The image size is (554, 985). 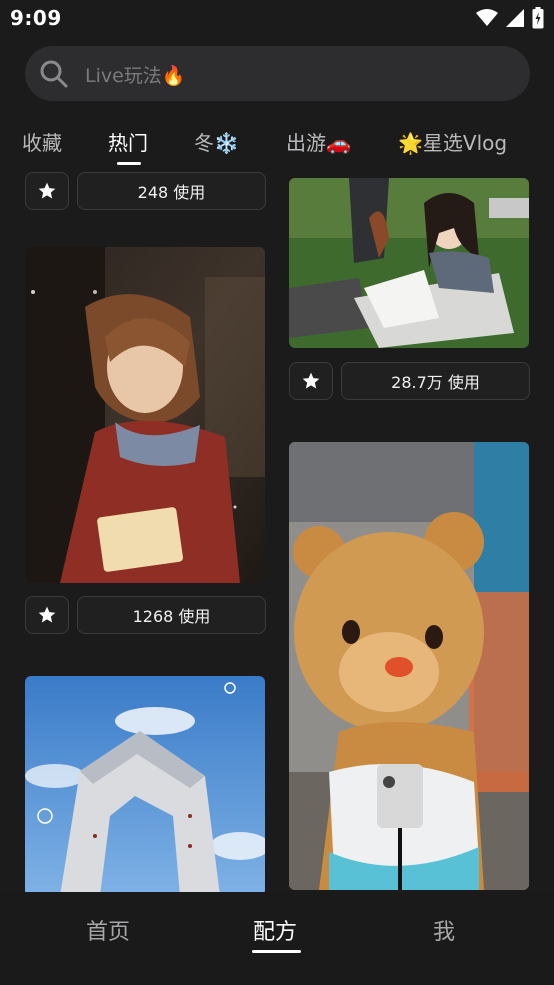 I want to click on search-placeholder: Live玩法🔥, so click(x=135, y=76).